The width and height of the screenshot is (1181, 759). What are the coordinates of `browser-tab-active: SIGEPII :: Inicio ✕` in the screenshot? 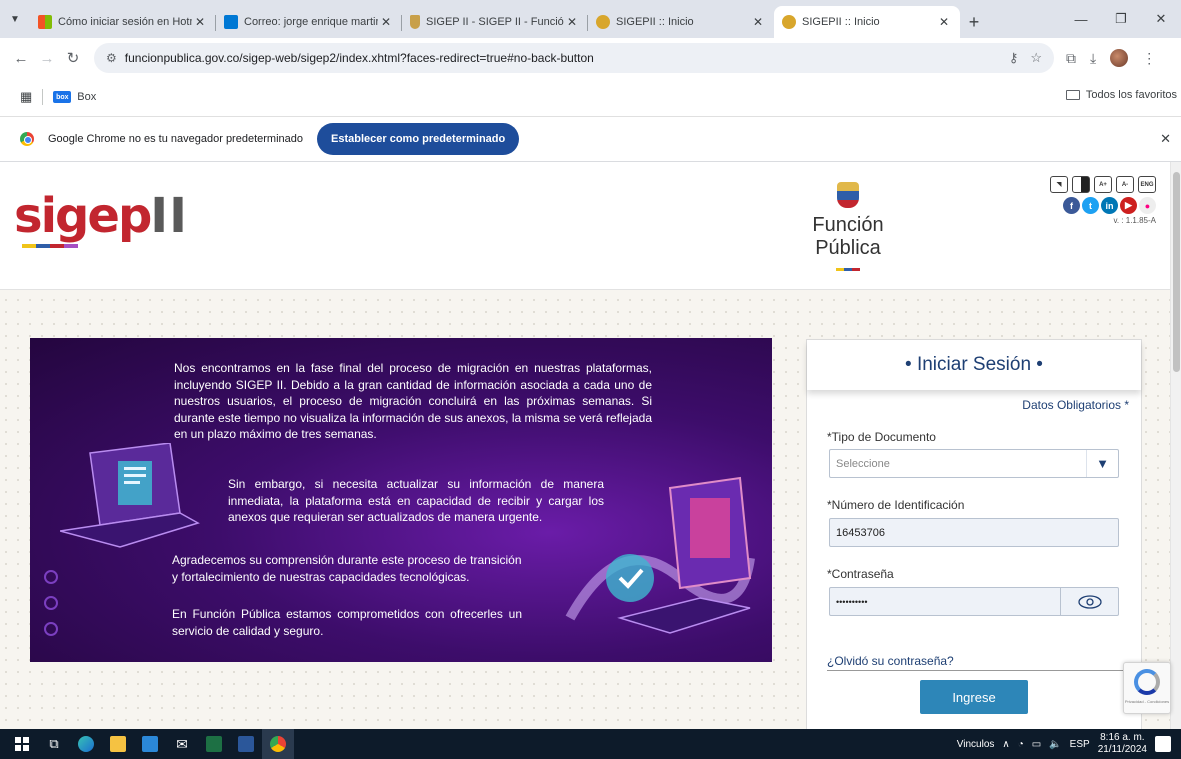 It's located at (867, 22).